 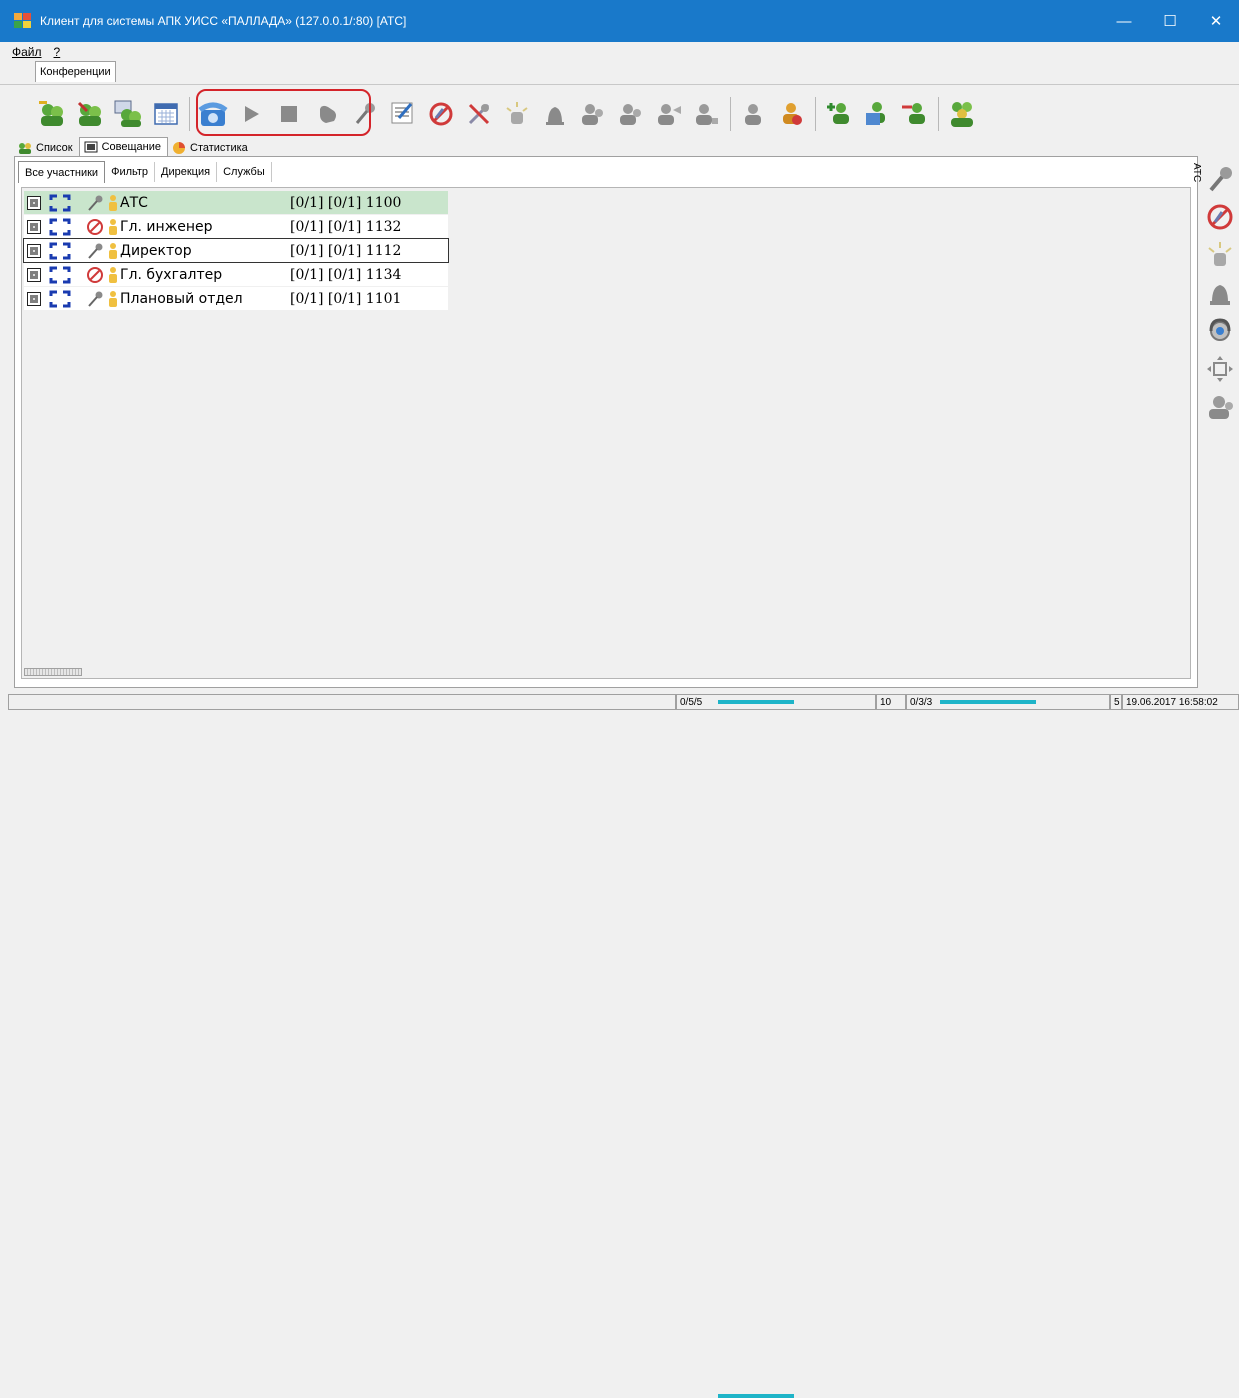 I want to click on view-tabs: Список Совещание Статистика, so click(x=134, y=146).